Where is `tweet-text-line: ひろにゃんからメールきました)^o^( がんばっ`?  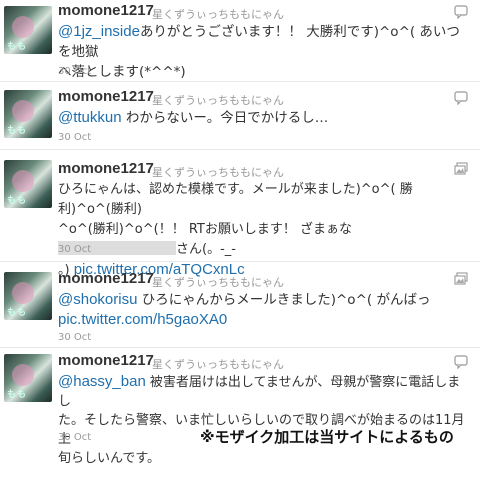 tweet-text-line: ひろにゃんからメールきました)^o^( がんばっ is located at coordinates (286, 300).